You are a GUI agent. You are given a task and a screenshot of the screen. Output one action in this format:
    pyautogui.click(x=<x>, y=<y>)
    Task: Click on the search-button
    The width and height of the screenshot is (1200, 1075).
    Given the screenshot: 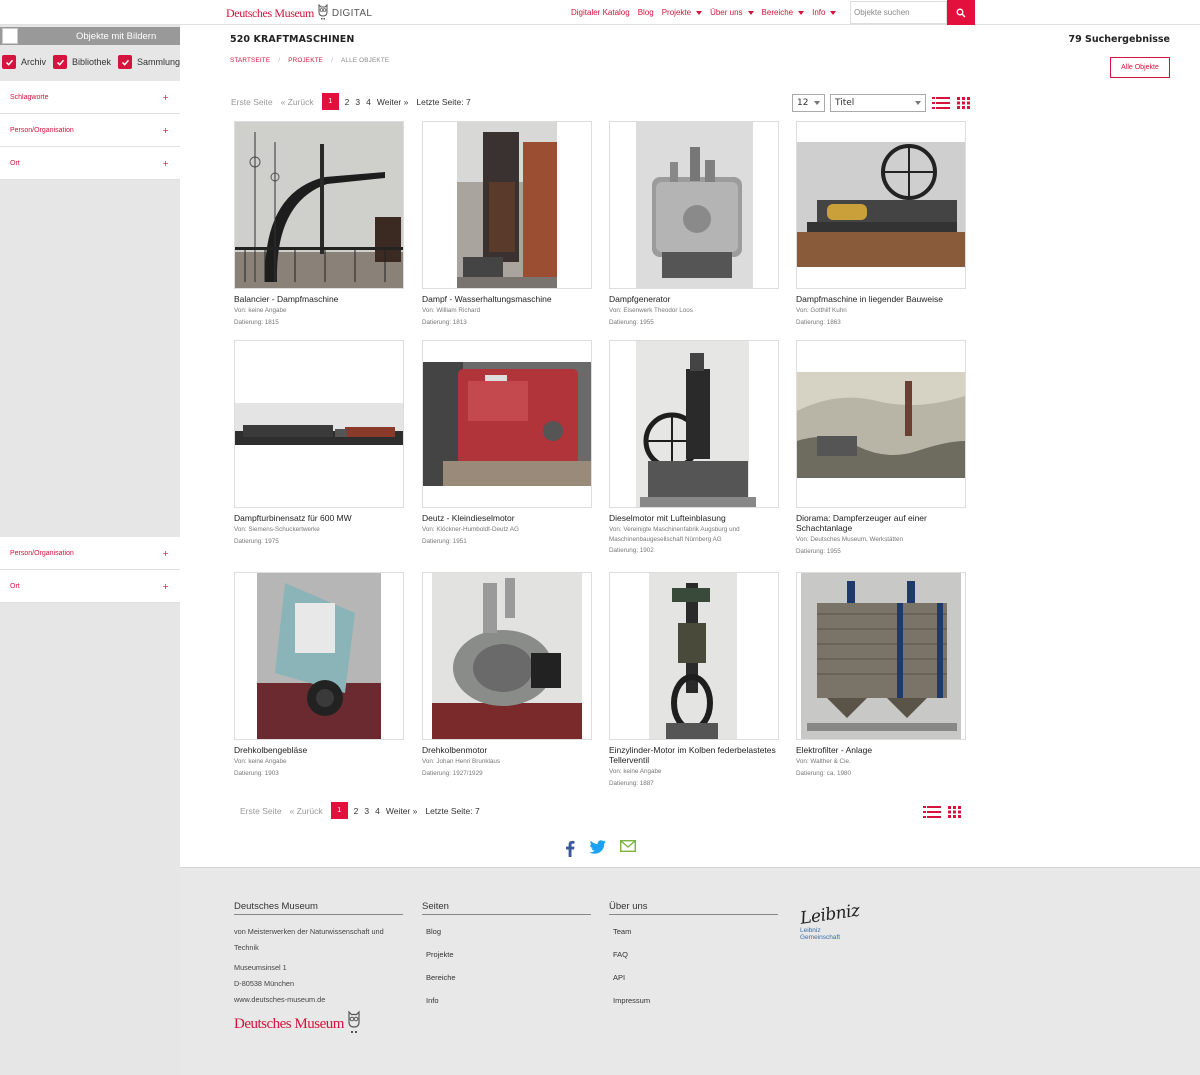 What is the action you would take?
    pyautogui.click(x=961, y=12)
    